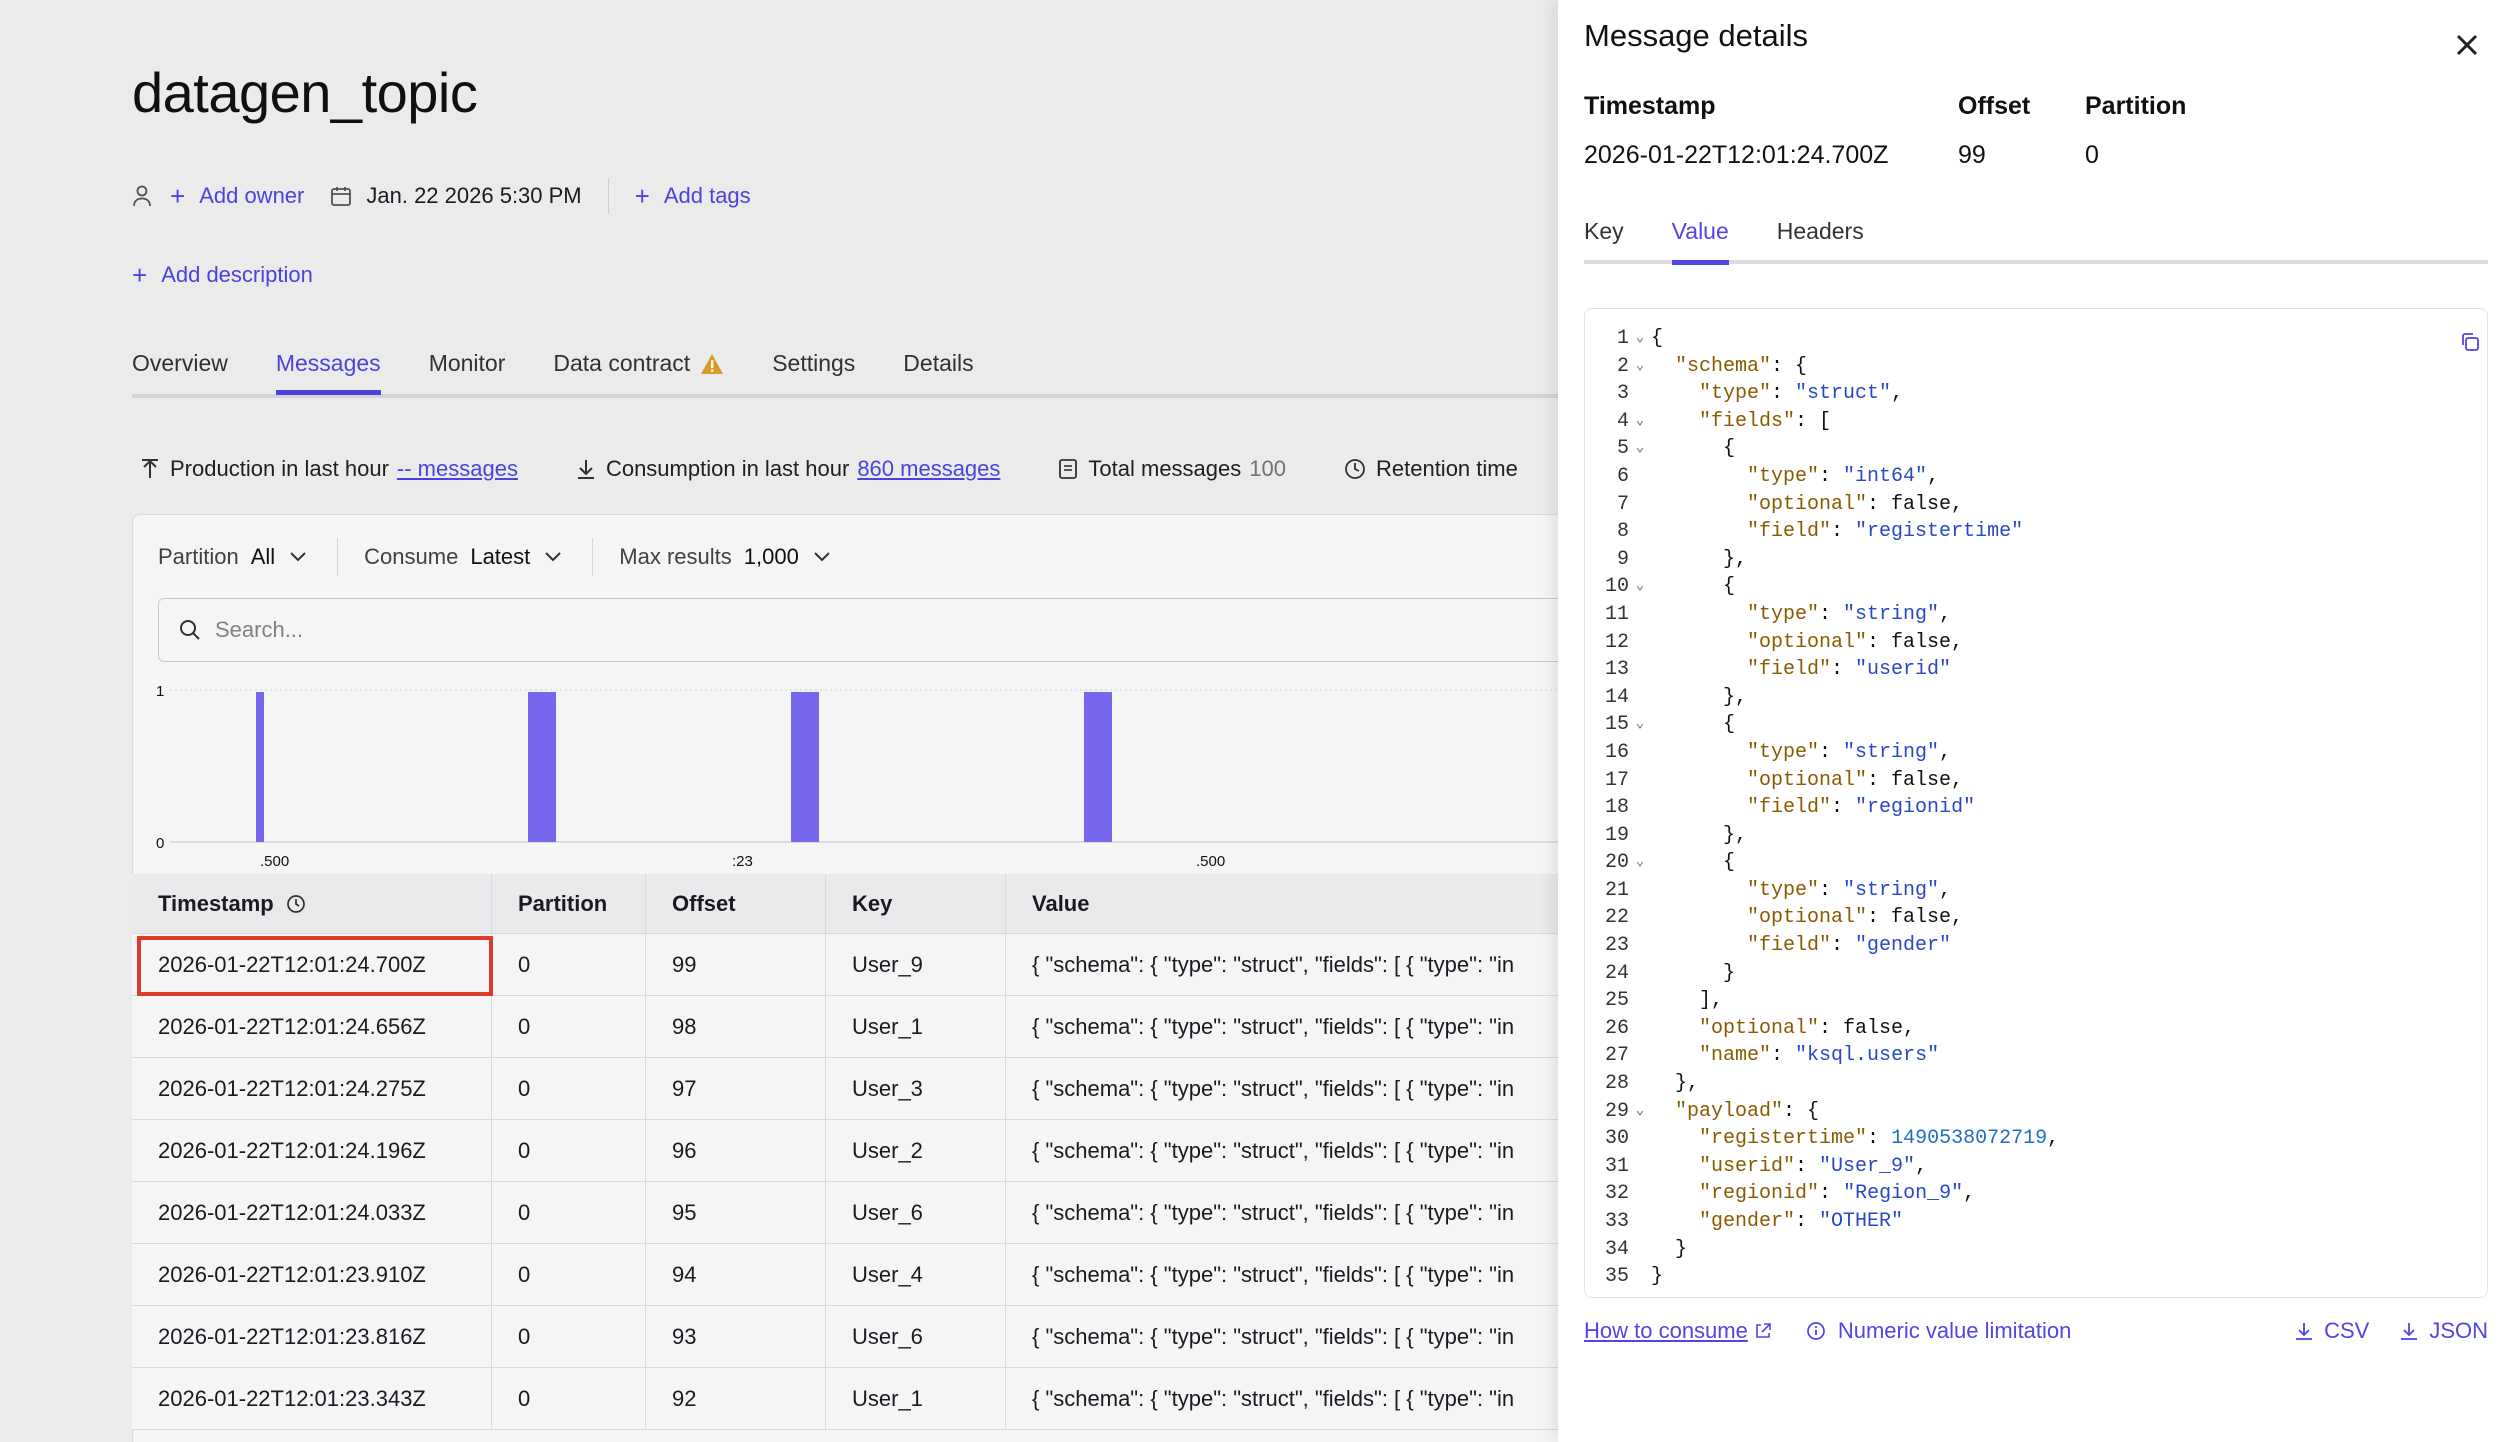 The height and width of the screenshot is (1442, 2512). What do you see at coordinates (1822, 974) in the screenshot?
I see `code-line: 24 }` at bounding box center [1822, 974].